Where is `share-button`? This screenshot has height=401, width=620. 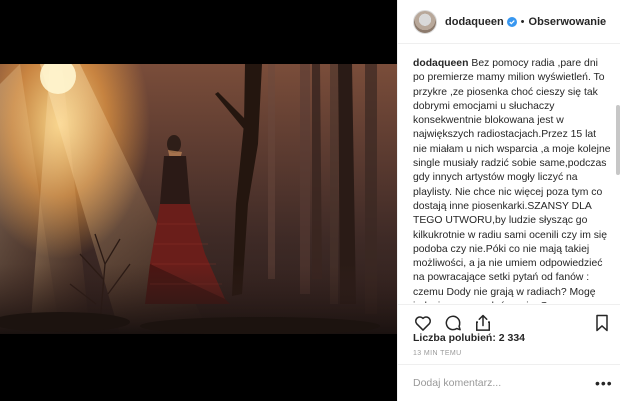 share-button is located at coordinates (483, 323).